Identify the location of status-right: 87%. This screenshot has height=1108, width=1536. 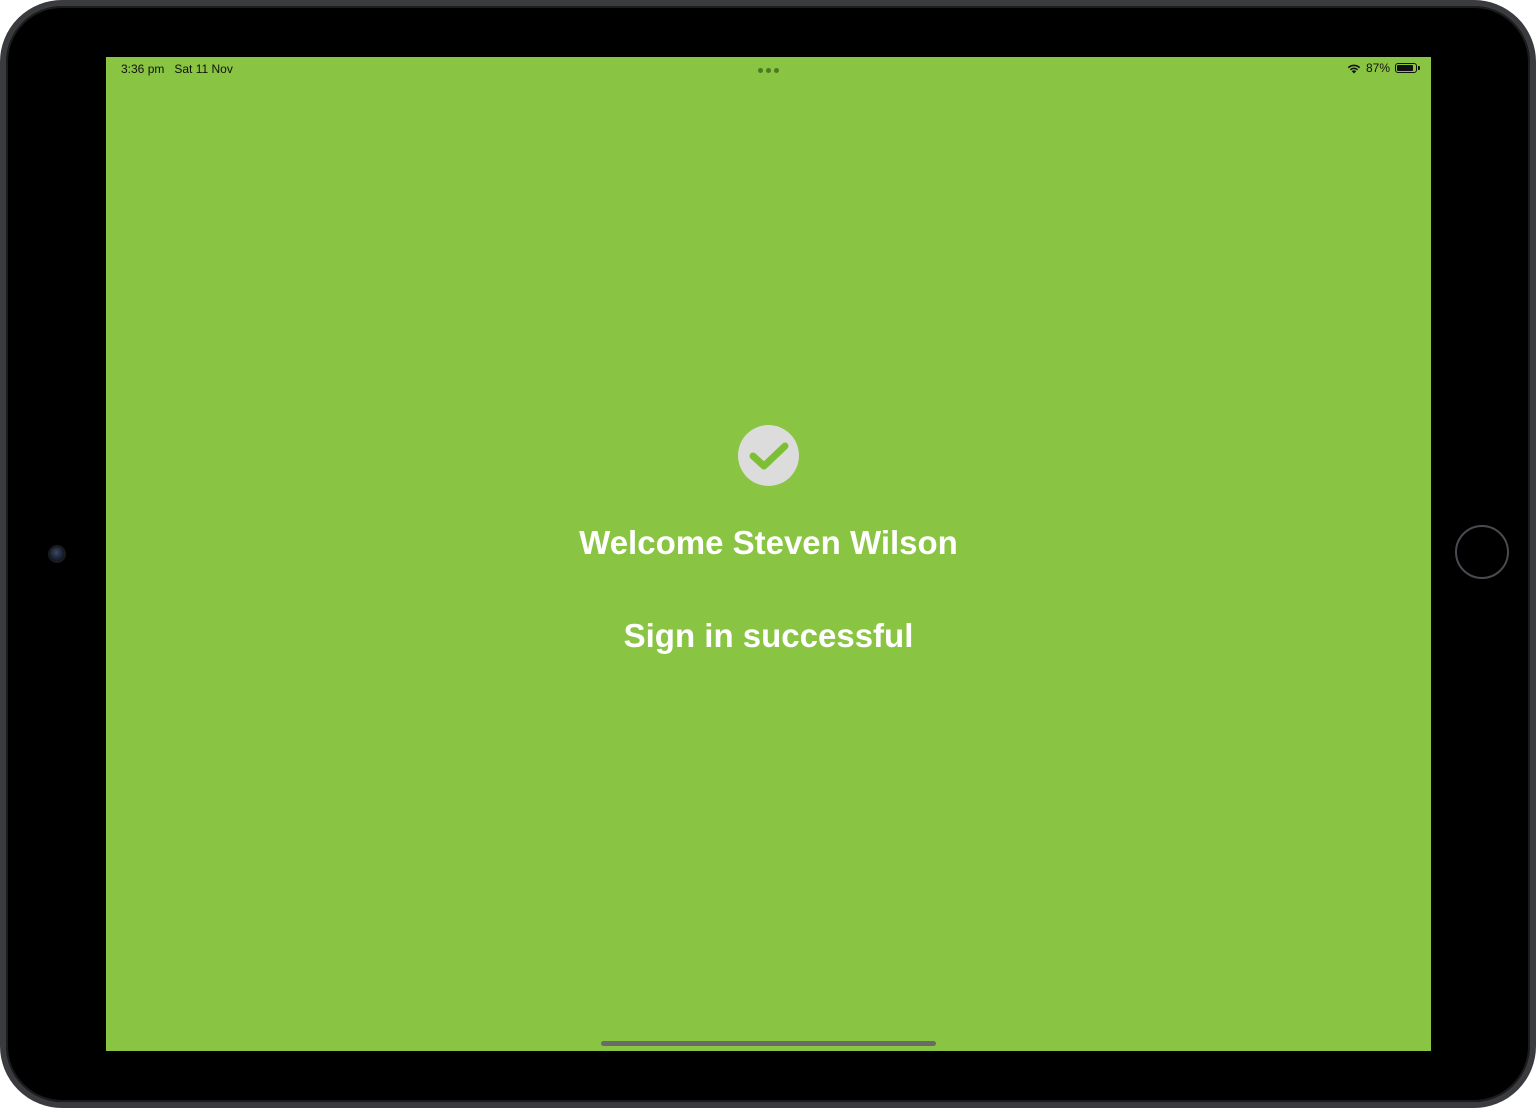
(1383, 68).